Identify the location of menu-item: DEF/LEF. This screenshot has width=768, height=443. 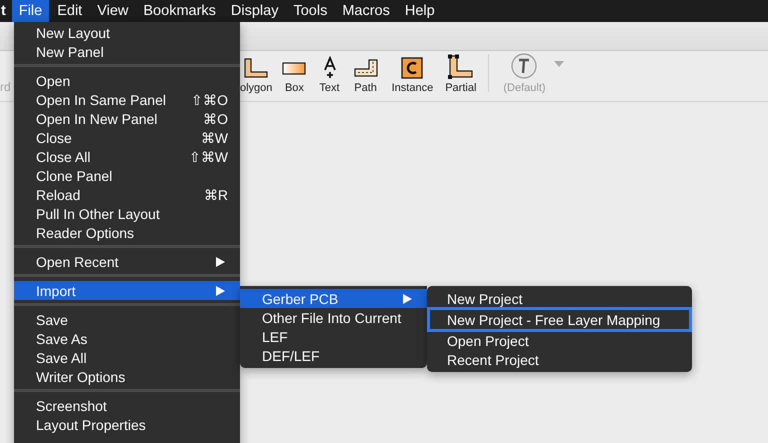
(333, 355).